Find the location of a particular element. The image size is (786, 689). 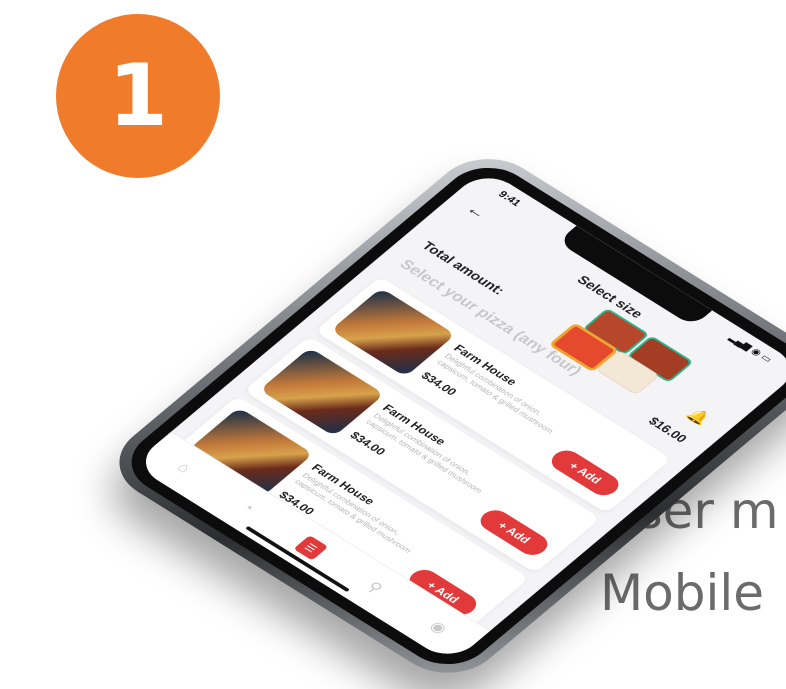

total-amount-value: $16.00 is located at coordinates (668, 429).